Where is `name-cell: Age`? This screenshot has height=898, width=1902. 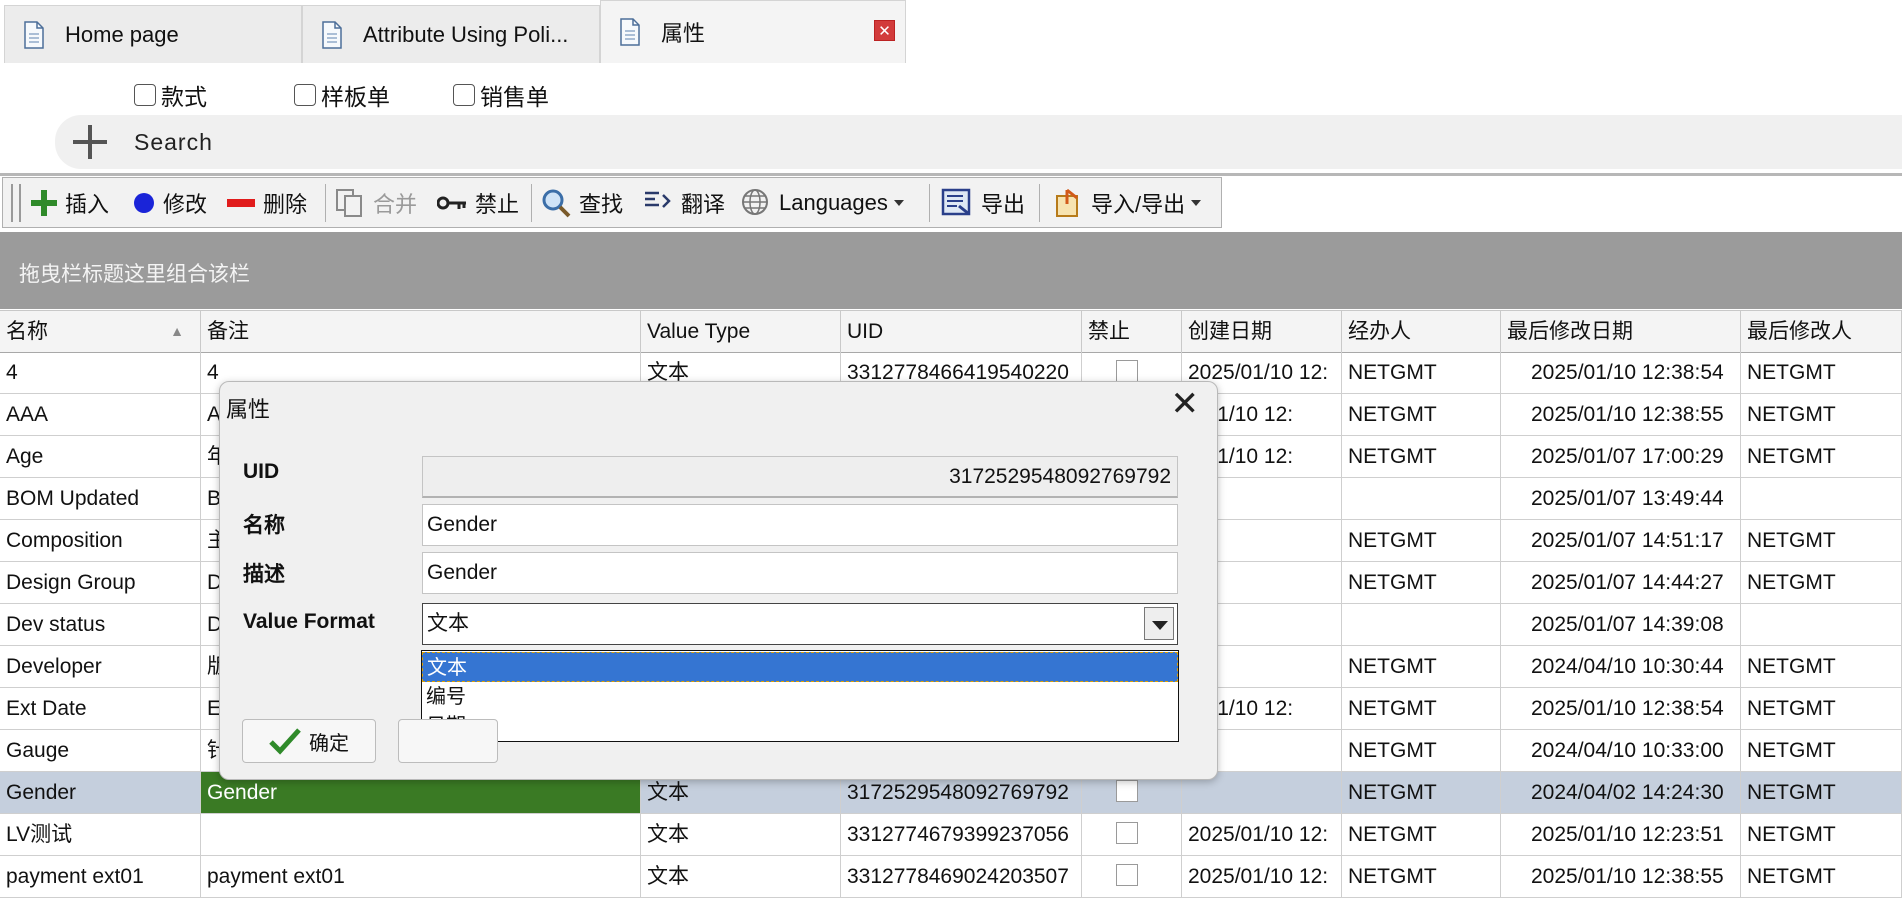 name-cell: Age is located at coordinates (100, 456).